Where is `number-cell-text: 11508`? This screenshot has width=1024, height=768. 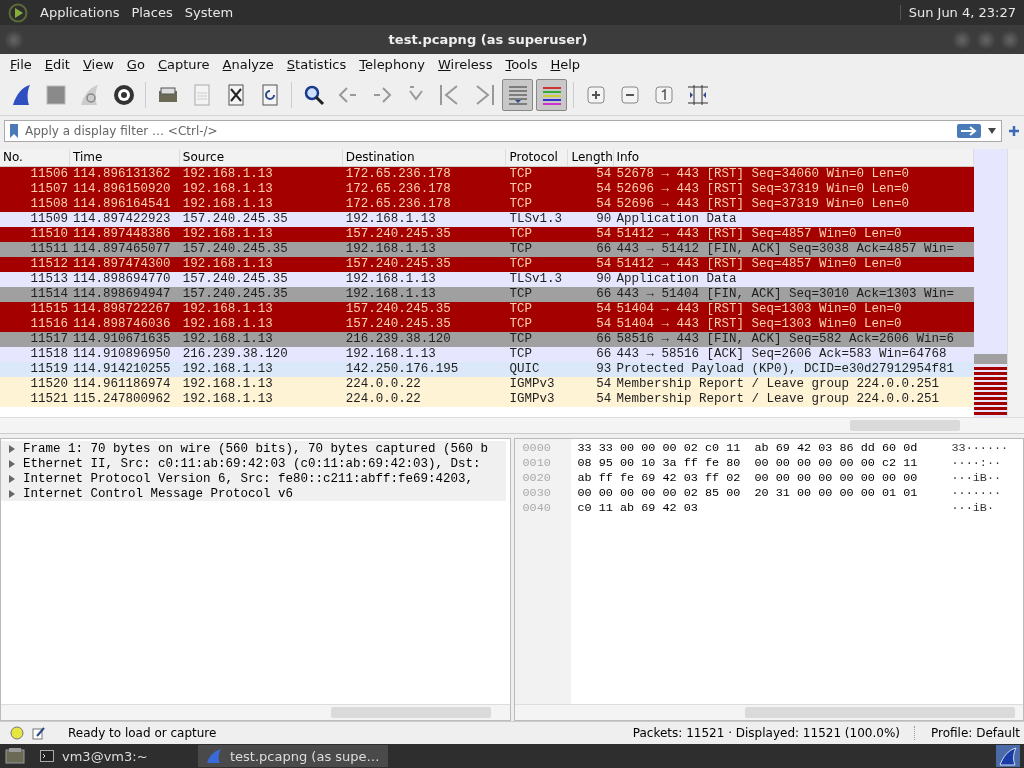
number-cell-text: 11508 is located at coordinates (49, 204).